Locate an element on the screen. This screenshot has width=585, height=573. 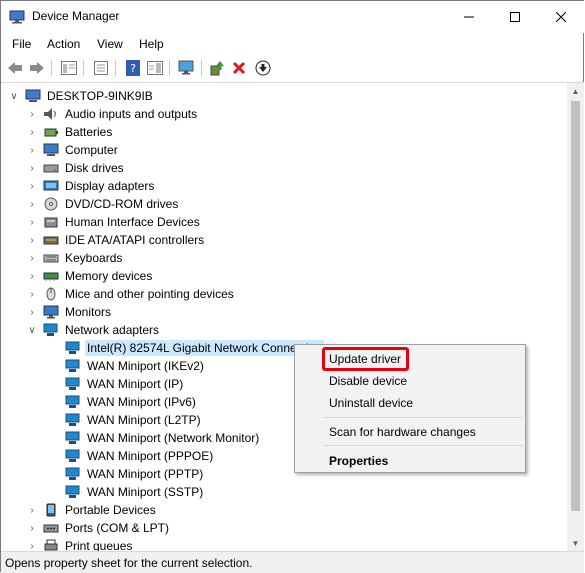
maximize-icon is located at coordinates (515, 17).